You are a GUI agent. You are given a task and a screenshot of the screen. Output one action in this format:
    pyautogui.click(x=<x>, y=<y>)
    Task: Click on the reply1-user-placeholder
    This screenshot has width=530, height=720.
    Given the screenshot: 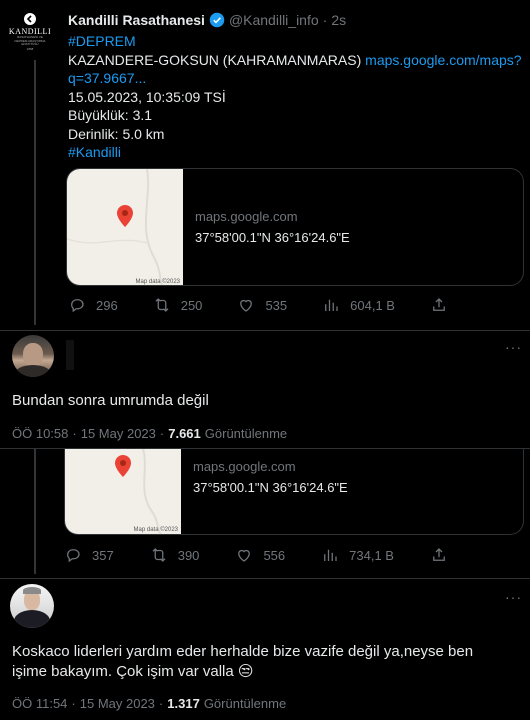 What is the action you would take?
    pyautogui.click(x=70, y=355)
    